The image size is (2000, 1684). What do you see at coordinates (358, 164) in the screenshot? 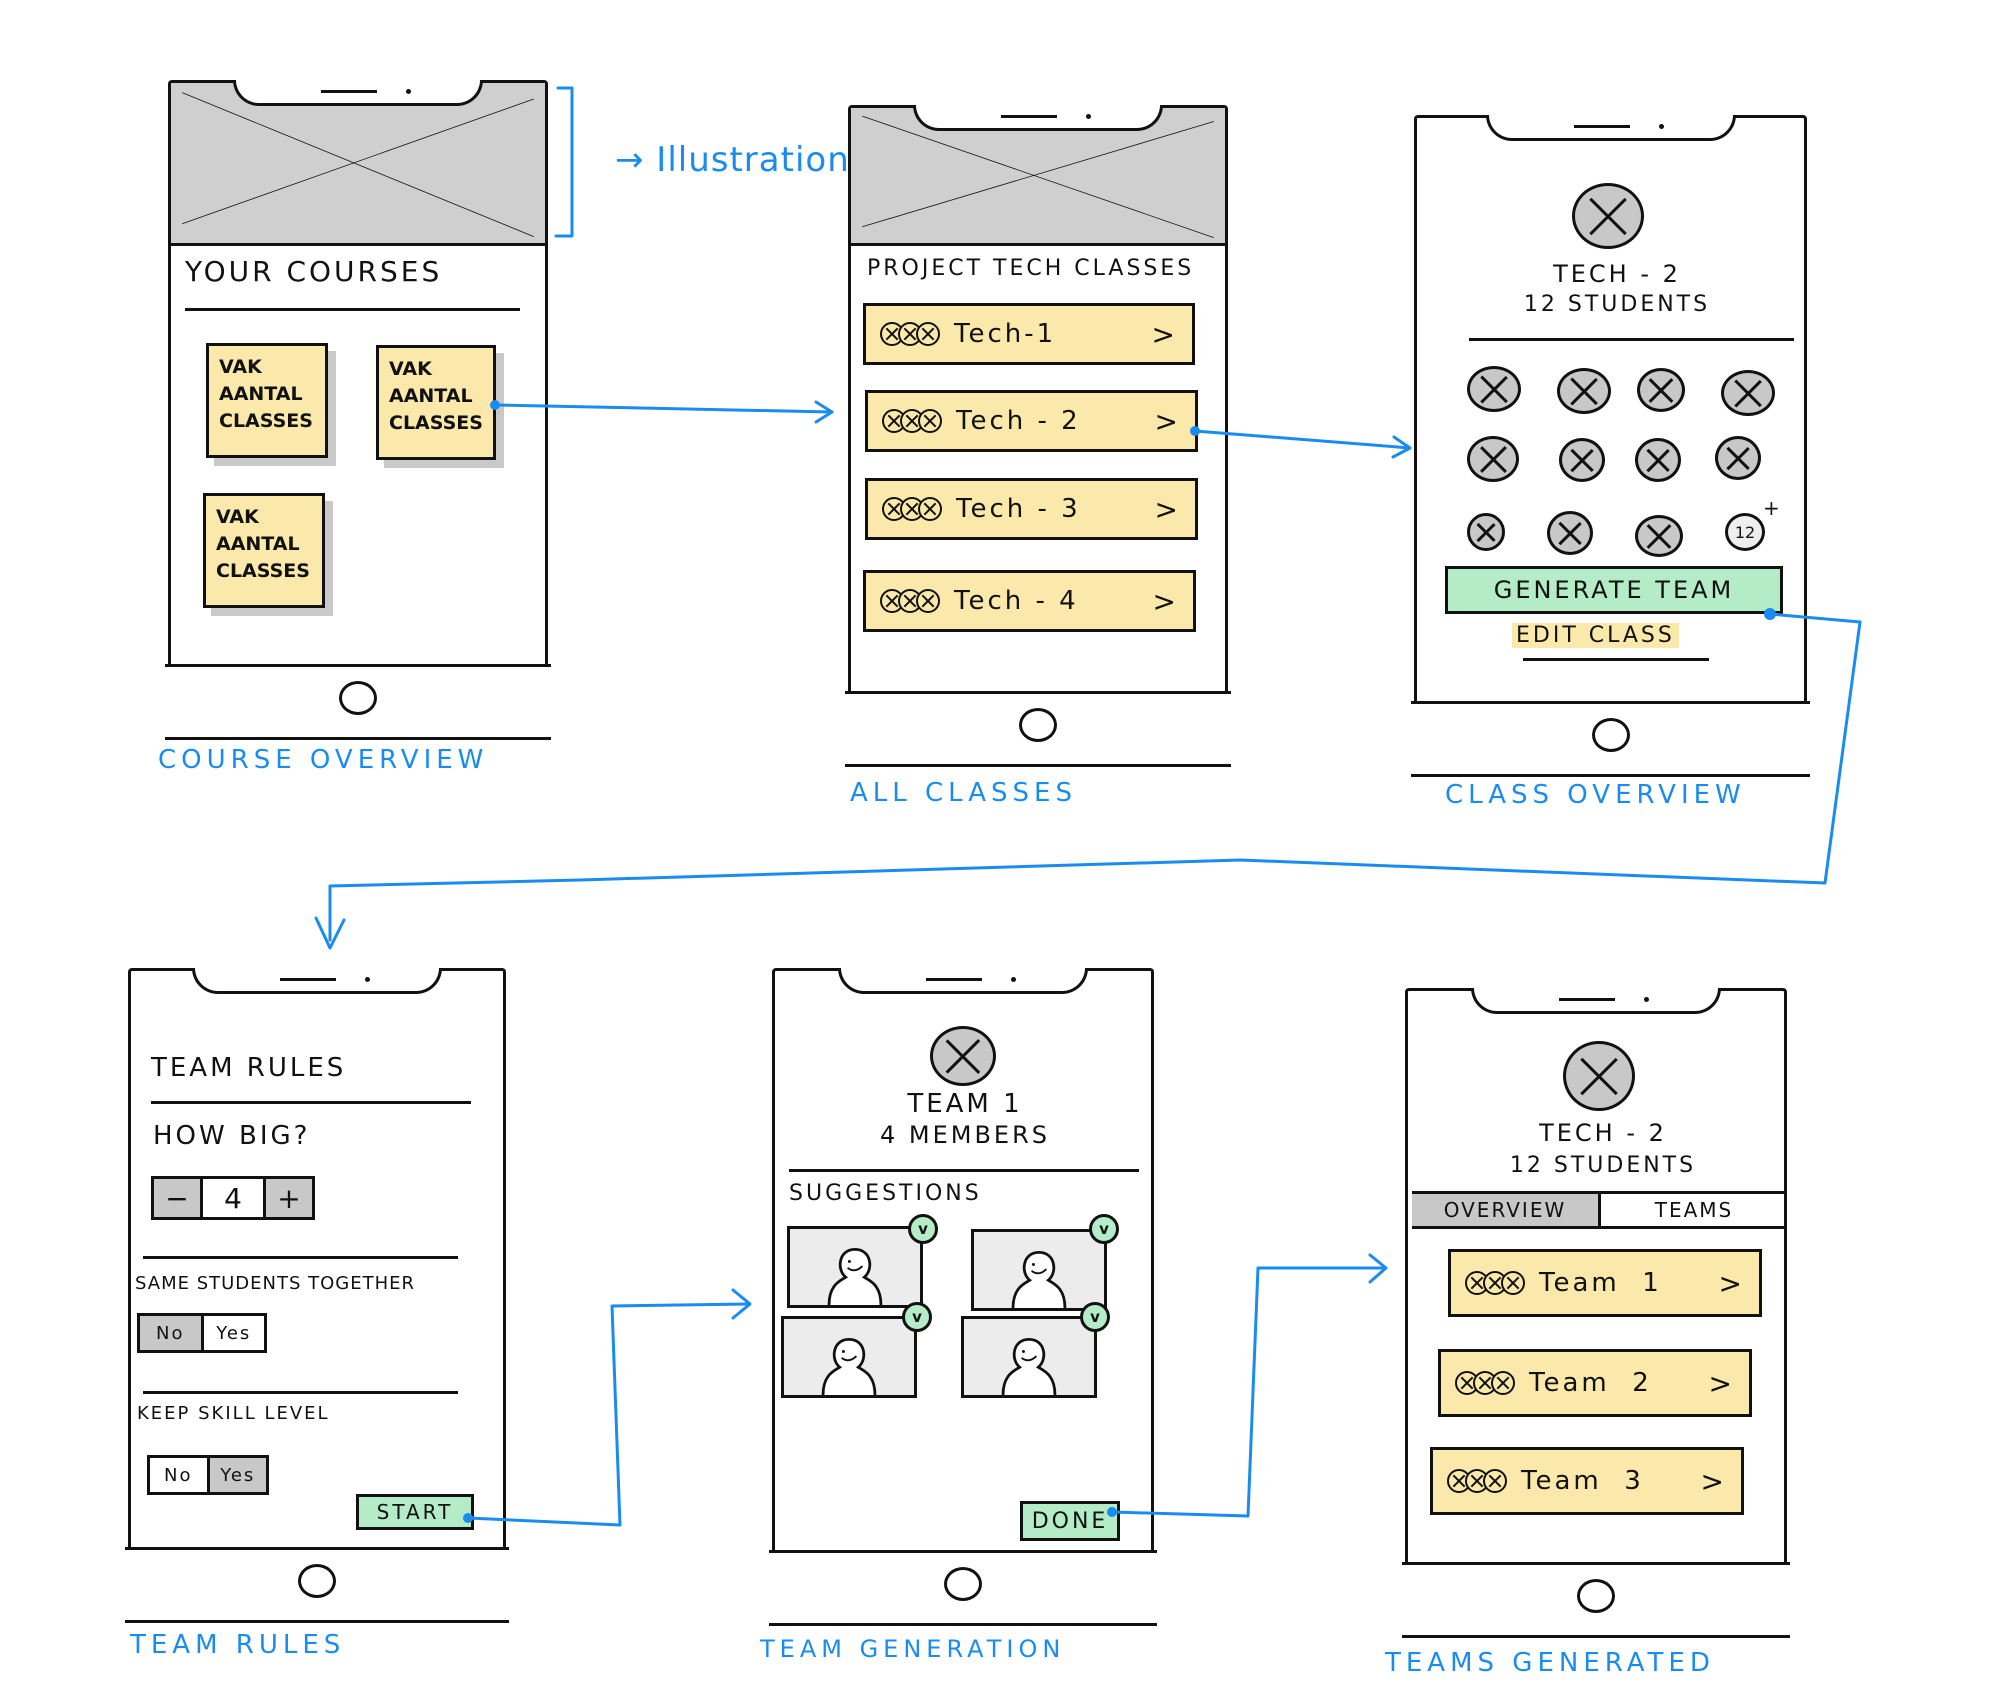
I see `illustration-placeholder` at bounding box center [358, 164].